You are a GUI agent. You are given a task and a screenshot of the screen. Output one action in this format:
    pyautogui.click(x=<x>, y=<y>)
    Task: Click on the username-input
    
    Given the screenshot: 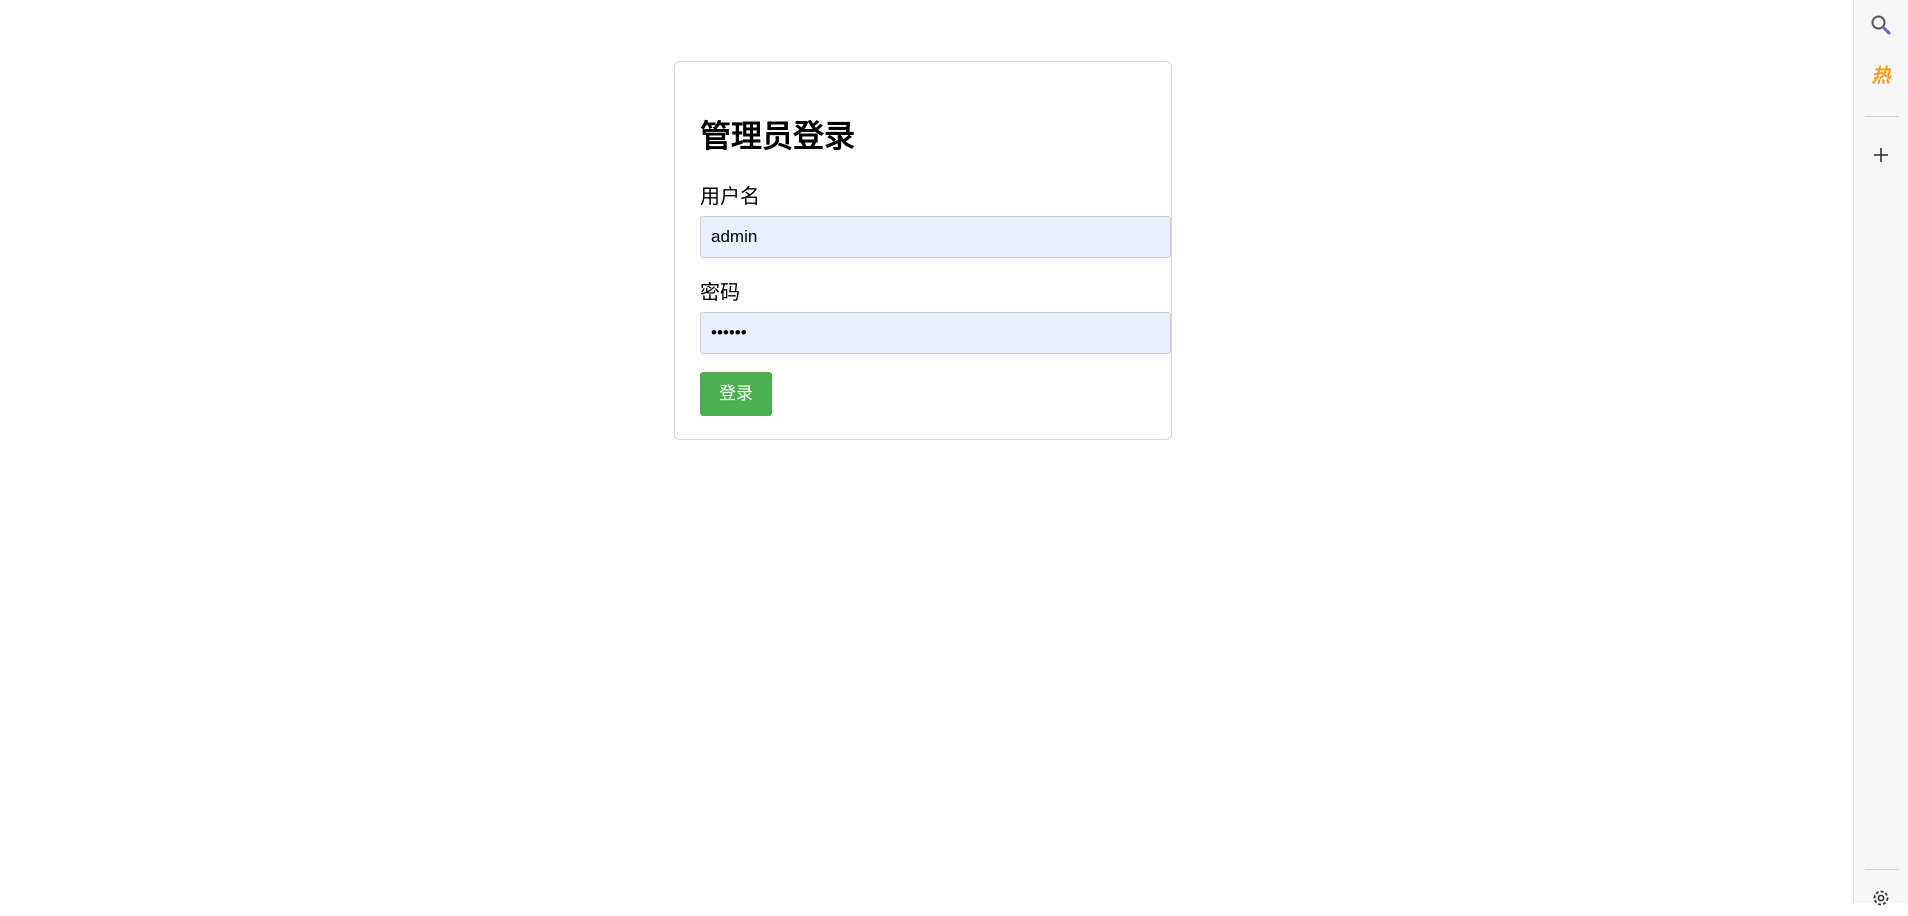 What is the action you would take?
    pyautogui.click(x=935, y=237)
    